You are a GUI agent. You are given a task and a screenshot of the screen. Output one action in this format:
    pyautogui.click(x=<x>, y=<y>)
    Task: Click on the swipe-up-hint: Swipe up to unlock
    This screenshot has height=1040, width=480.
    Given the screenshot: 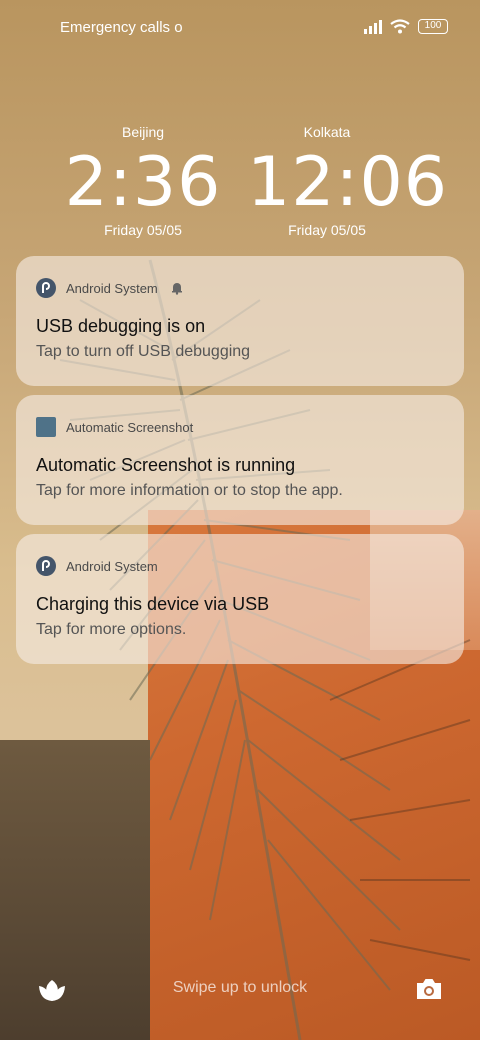 What is the action you would take?
    pyautogui.click(x=240, y=988)
    